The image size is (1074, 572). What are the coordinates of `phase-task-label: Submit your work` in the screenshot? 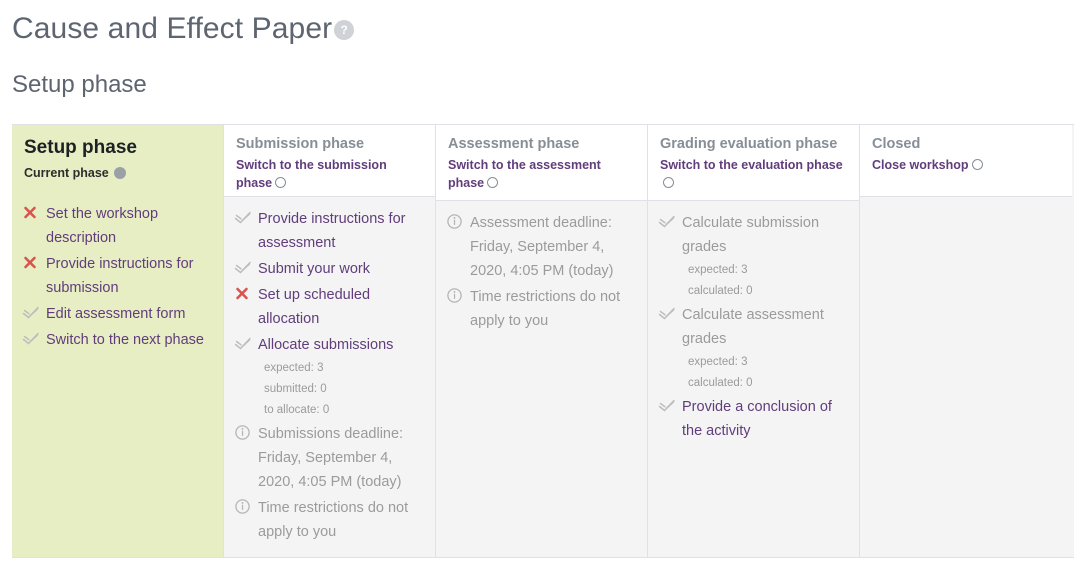 It's located at (314, 269).